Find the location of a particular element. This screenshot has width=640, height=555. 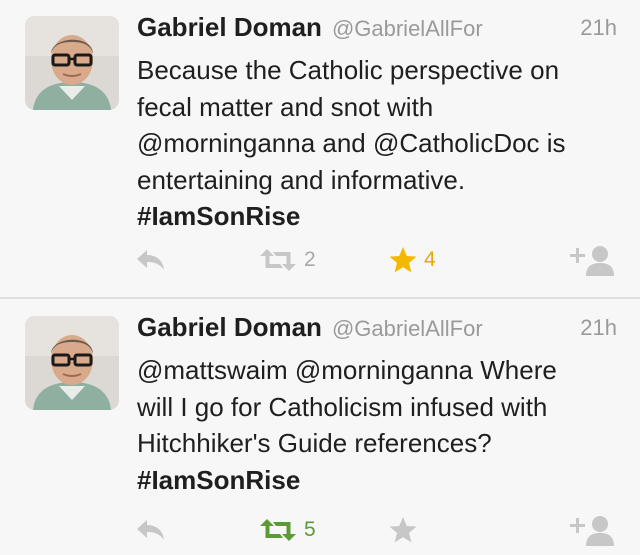

tweet-text-line: Because the Catholic perspective on is located at coordinates (348, 70).